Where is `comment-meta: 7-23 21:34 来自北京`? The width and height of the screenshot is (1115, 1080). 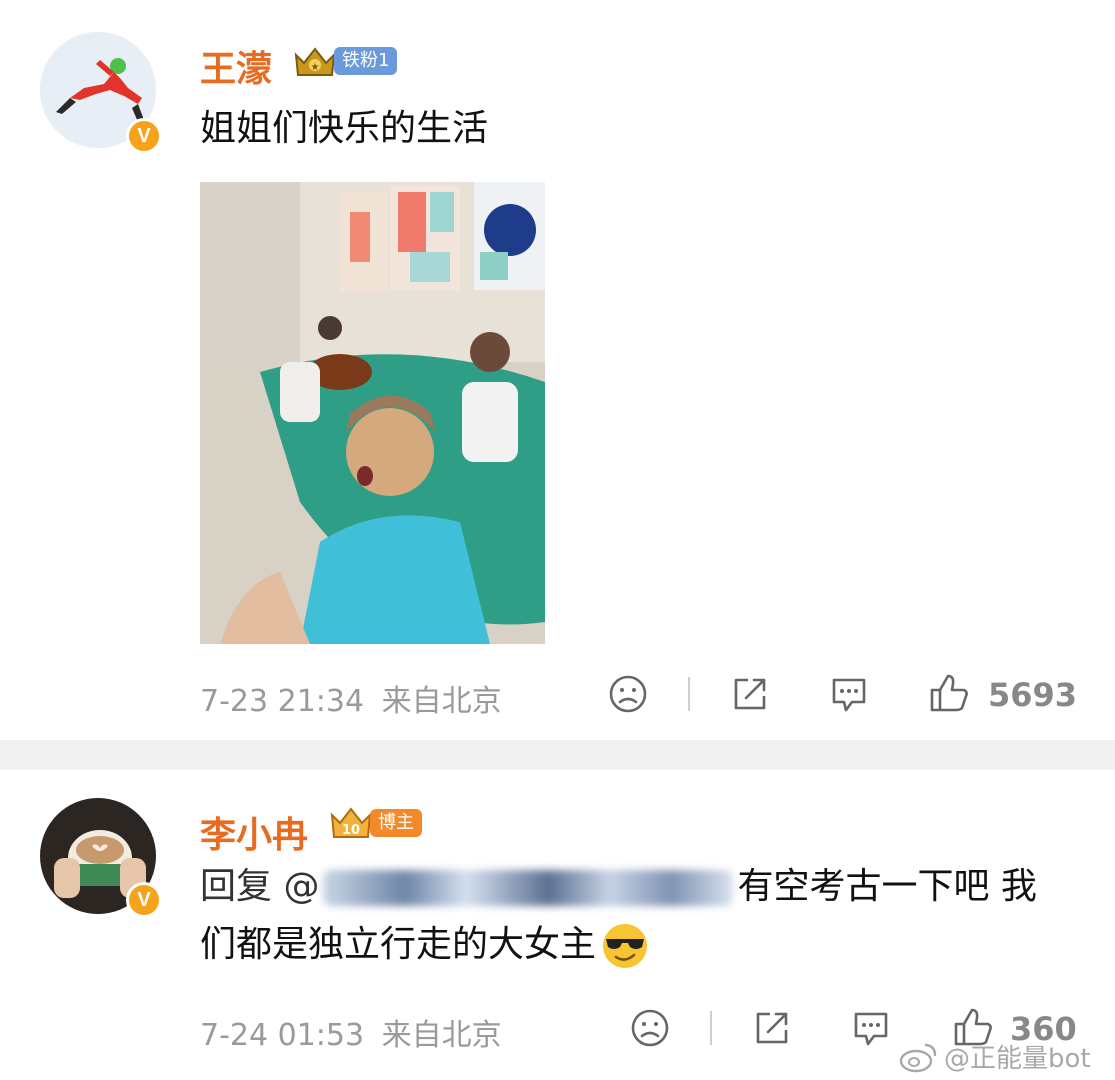 comment-meta: 7-23 21:34 来自北京 is located at coordinates (351, 698).